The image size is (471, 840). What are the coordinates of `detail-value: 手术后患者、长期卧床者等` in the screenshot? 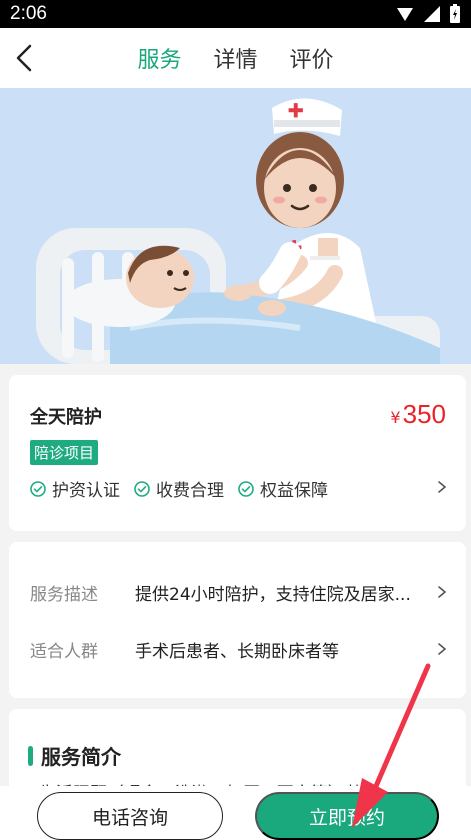 It's located at (237, 651).